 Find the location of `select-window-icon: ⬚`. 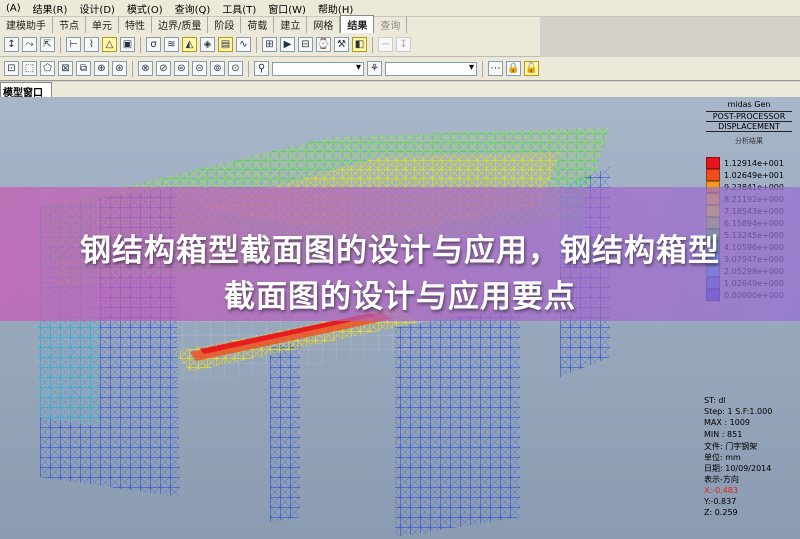

select-window-icon: ⬚ is located at coordinates (29, 68).